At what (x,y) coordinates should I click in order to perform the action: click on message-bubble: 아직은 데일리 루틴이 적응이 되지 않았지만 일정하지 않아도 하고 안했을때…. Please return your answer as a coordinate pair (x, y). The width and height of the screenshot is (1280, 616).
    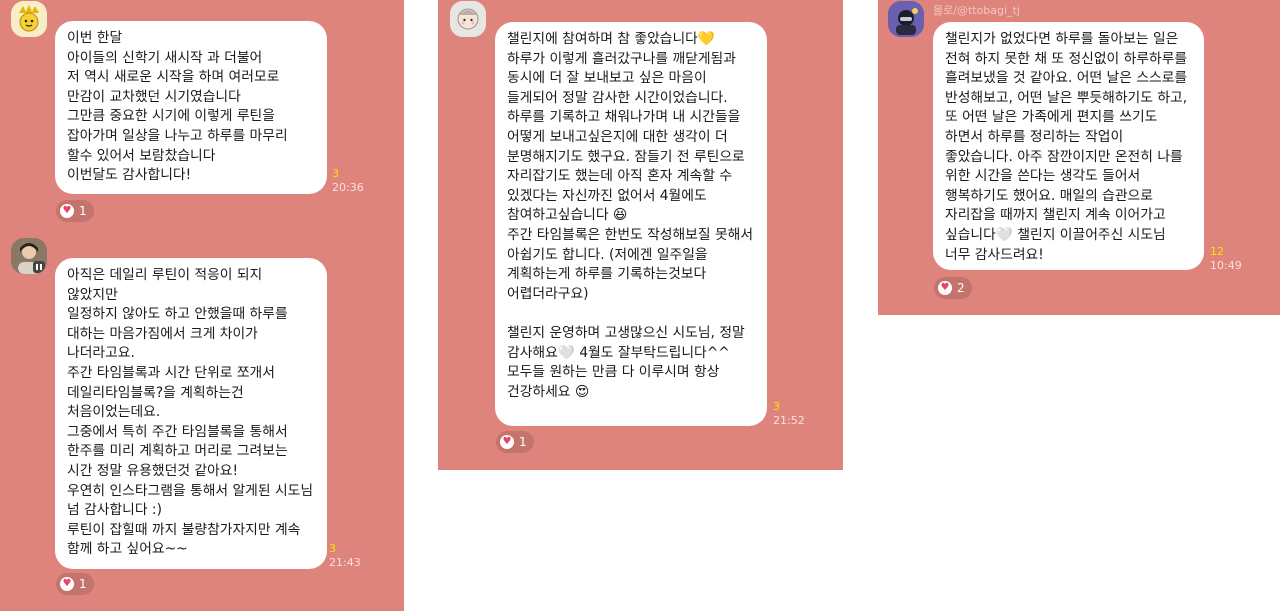
    Looking at the image, I should click on (191, 413).